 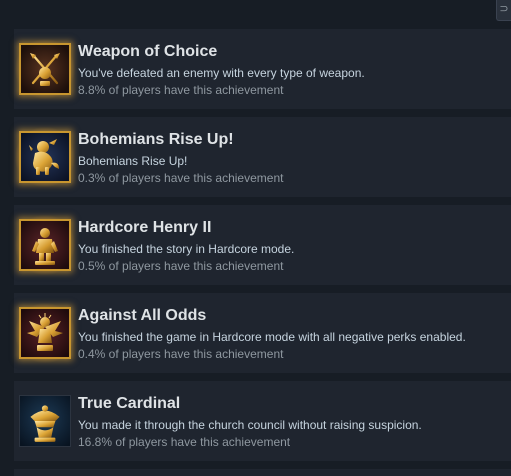 I want to click on achievement-row-partial, so click(x=262, y=472).